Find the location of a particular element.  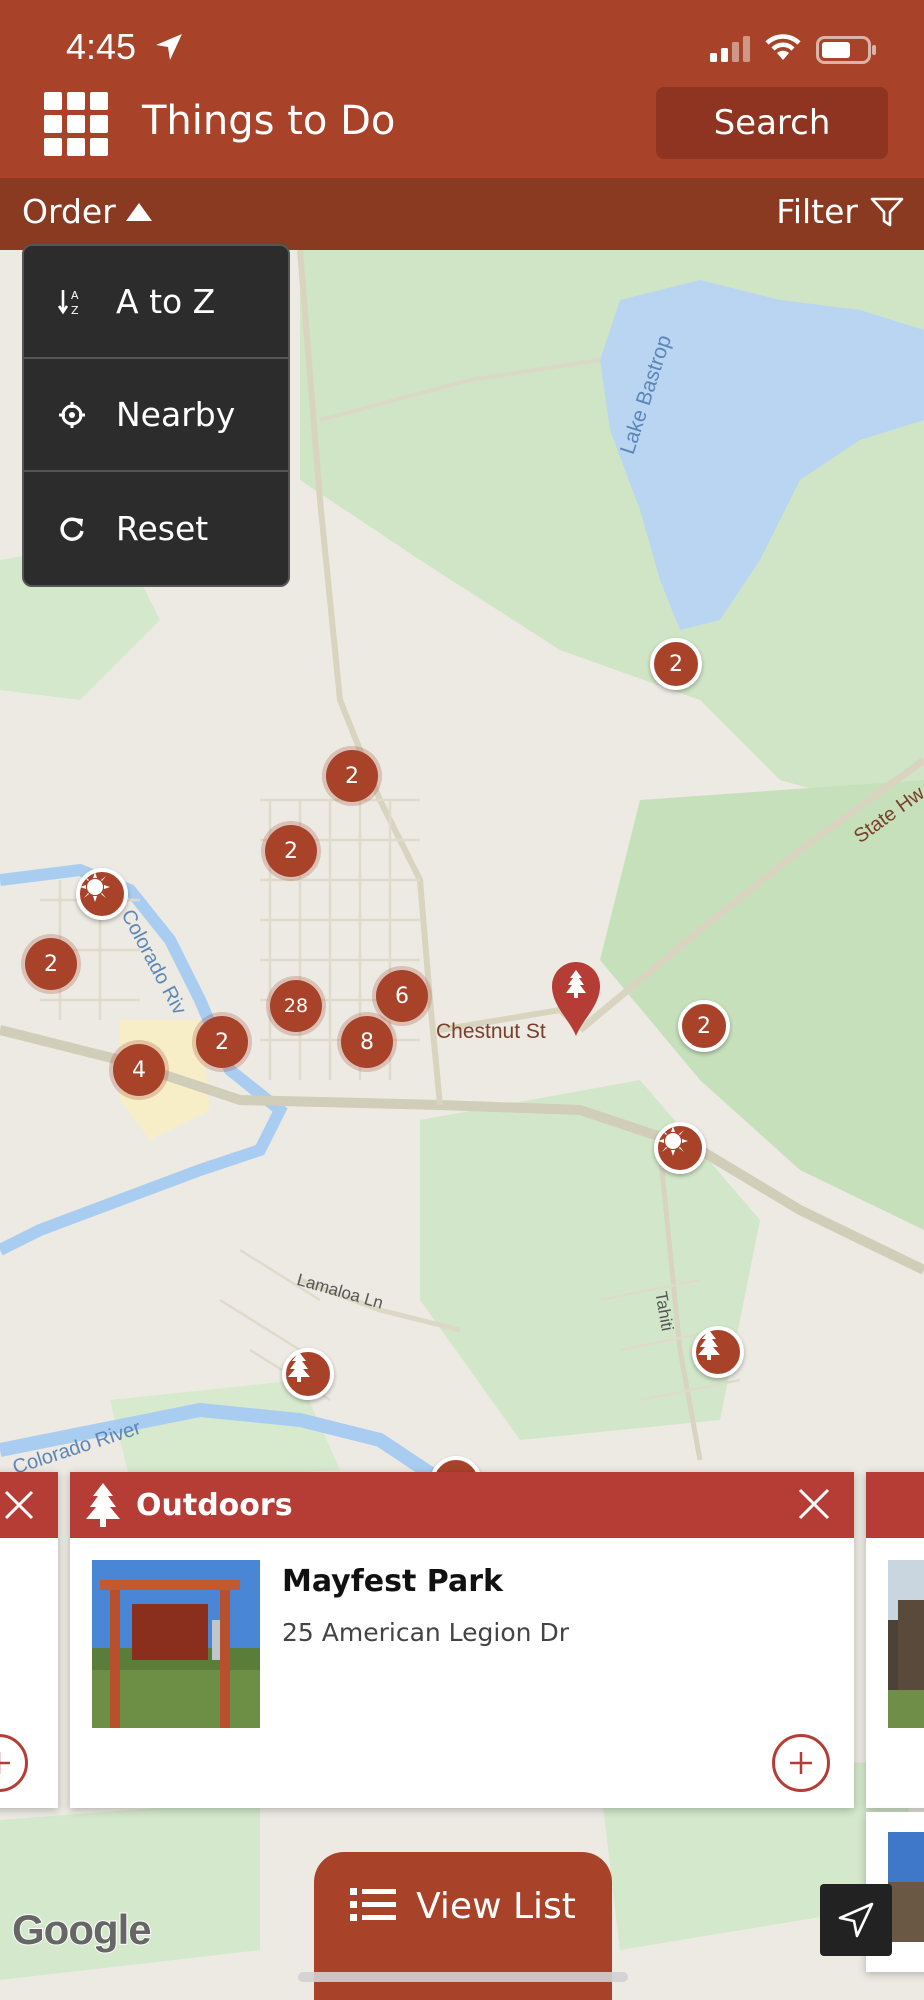

adjacent-card-right is located at coordinates (895, 1640).